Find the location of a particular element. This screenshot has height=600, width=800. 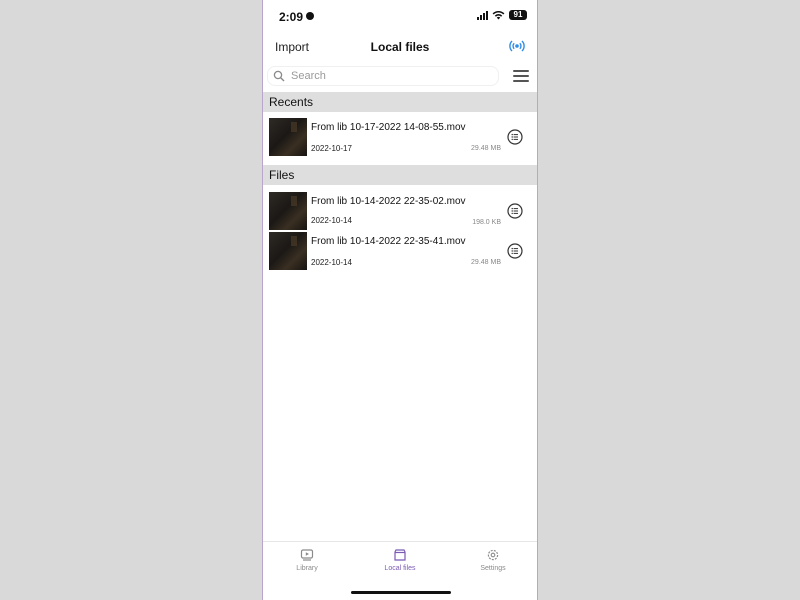

tab-bar: Library Local files Settings is located at coordinates (400, 570).